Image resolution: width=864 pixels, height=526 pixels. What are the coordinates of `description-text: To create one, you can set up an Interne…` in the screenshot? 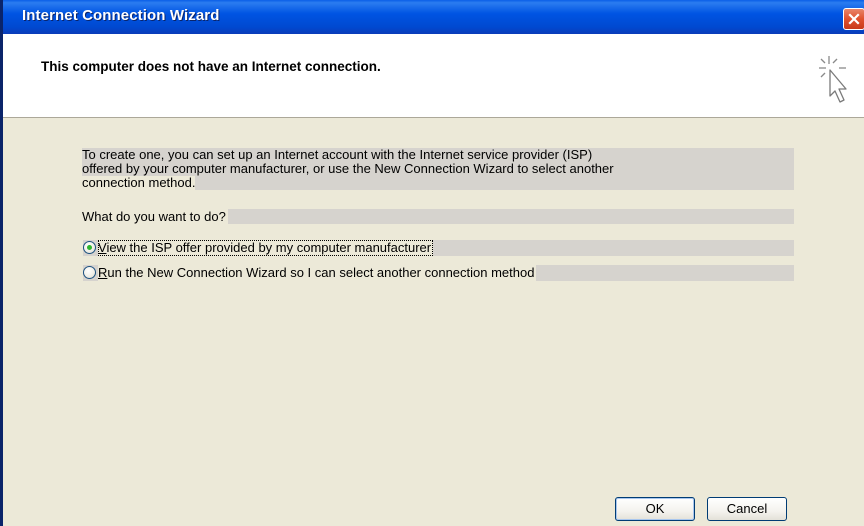 It's located at (438, 169).